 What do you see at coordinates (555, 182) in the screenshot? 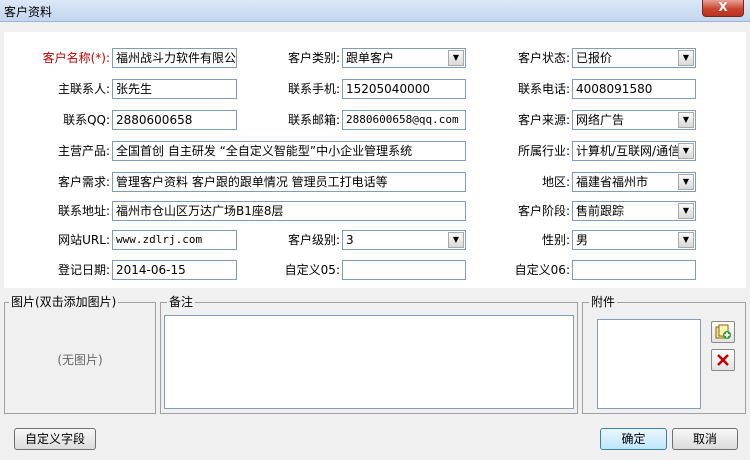
I see `region-label: 地区:` at bounding box center [555, 182].